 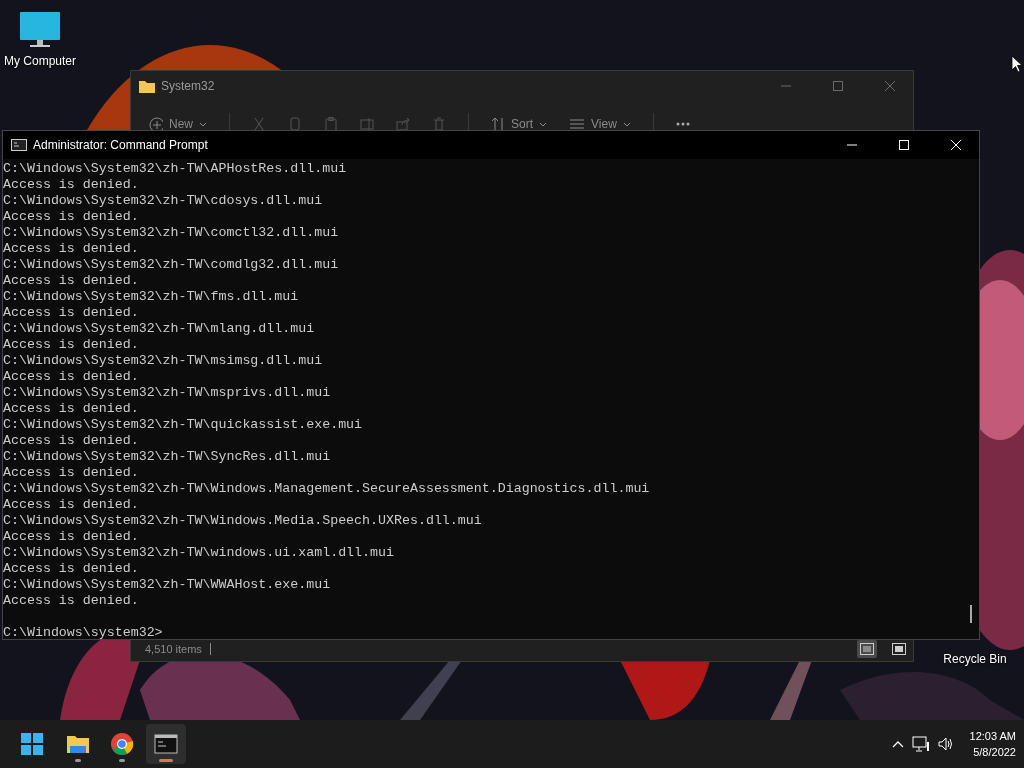 I want to click on console-line: C:\Windows\System32\zh-TW\msimsg.dll.mui, so click(x=163, y=361).